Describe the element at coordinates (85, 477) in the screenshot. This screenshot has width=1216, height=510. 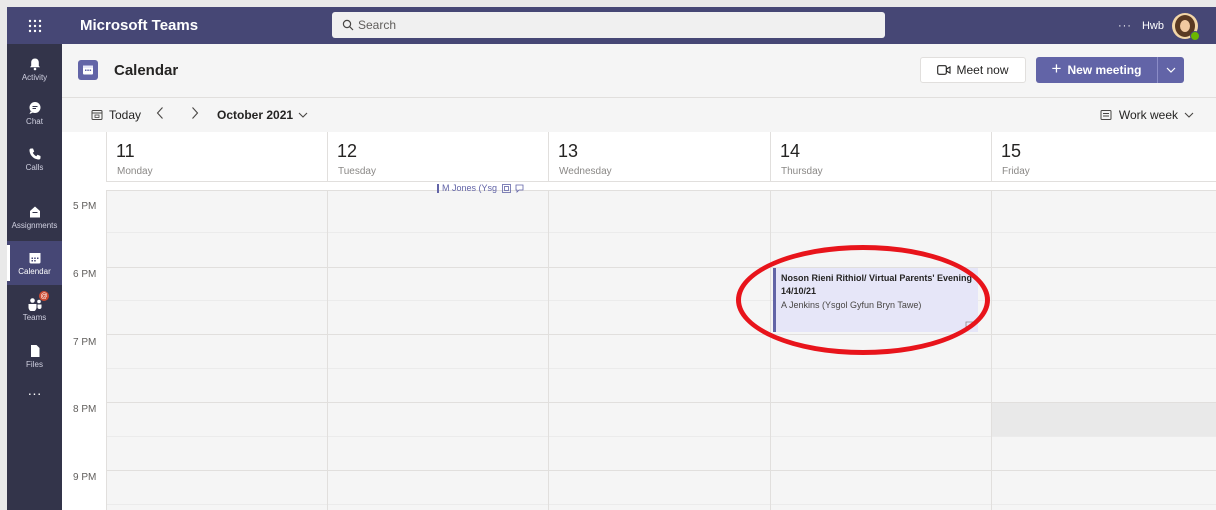
I see `time-label: 9 PM` at that location.